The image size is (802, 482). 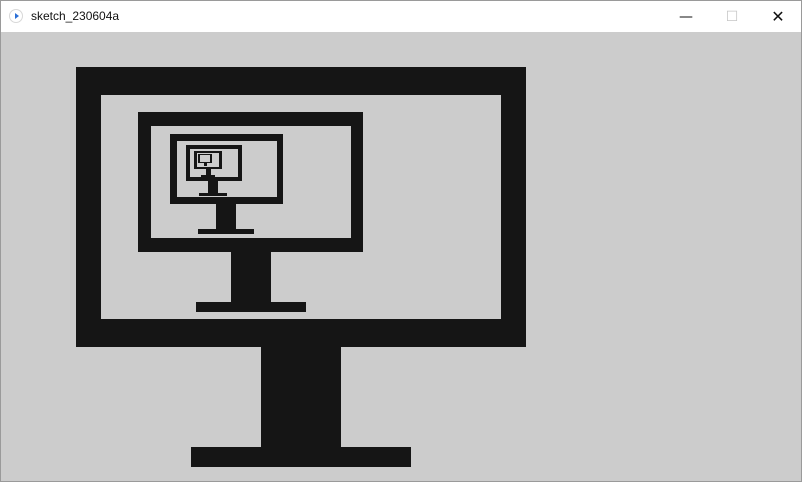 I want to click on maximize-button: ☐, so click(x=732, y=16).